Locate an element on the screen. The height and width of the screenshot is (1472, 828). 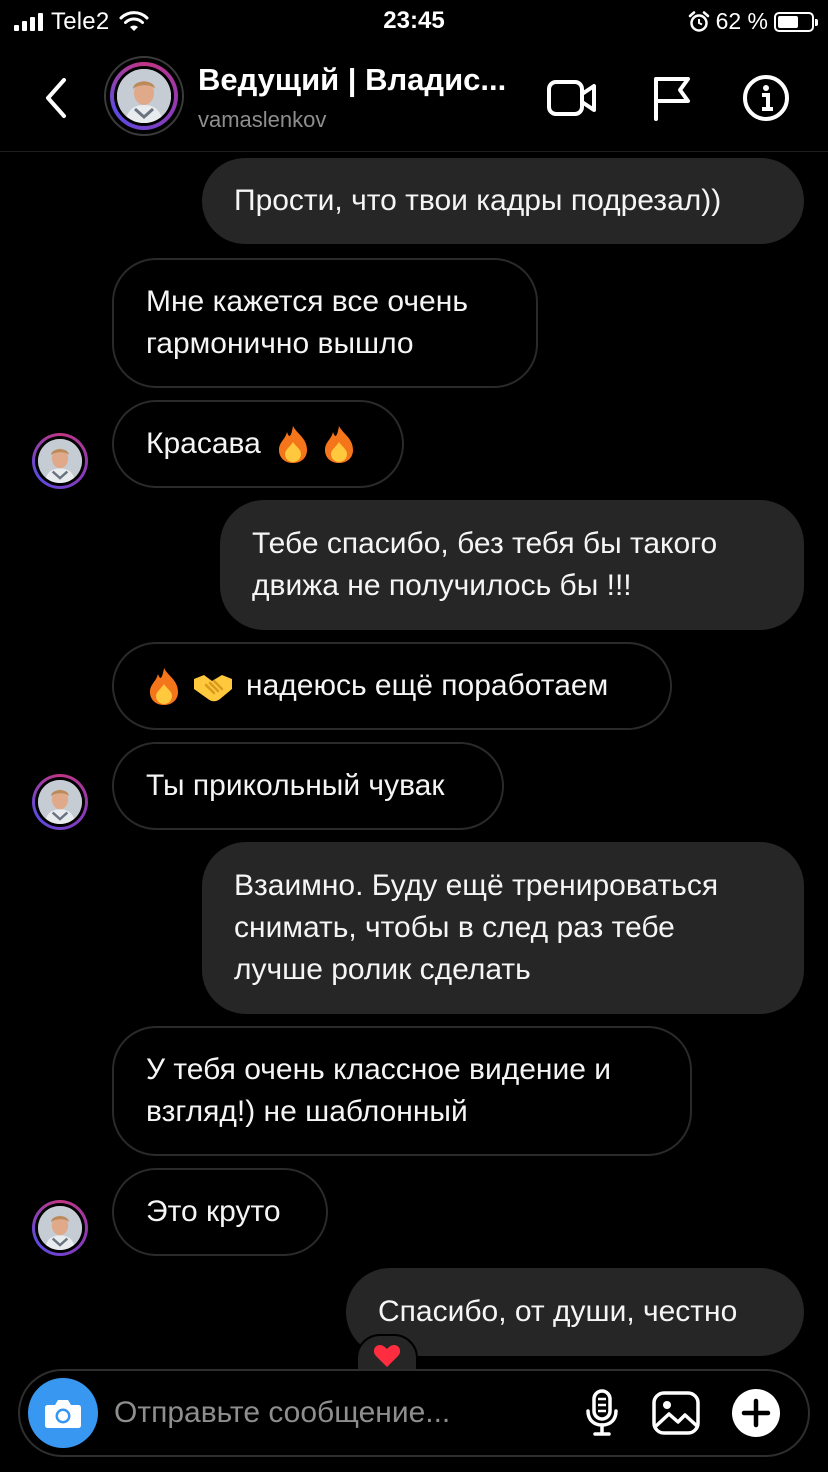
story-ring is located at coordinates (144, 96).